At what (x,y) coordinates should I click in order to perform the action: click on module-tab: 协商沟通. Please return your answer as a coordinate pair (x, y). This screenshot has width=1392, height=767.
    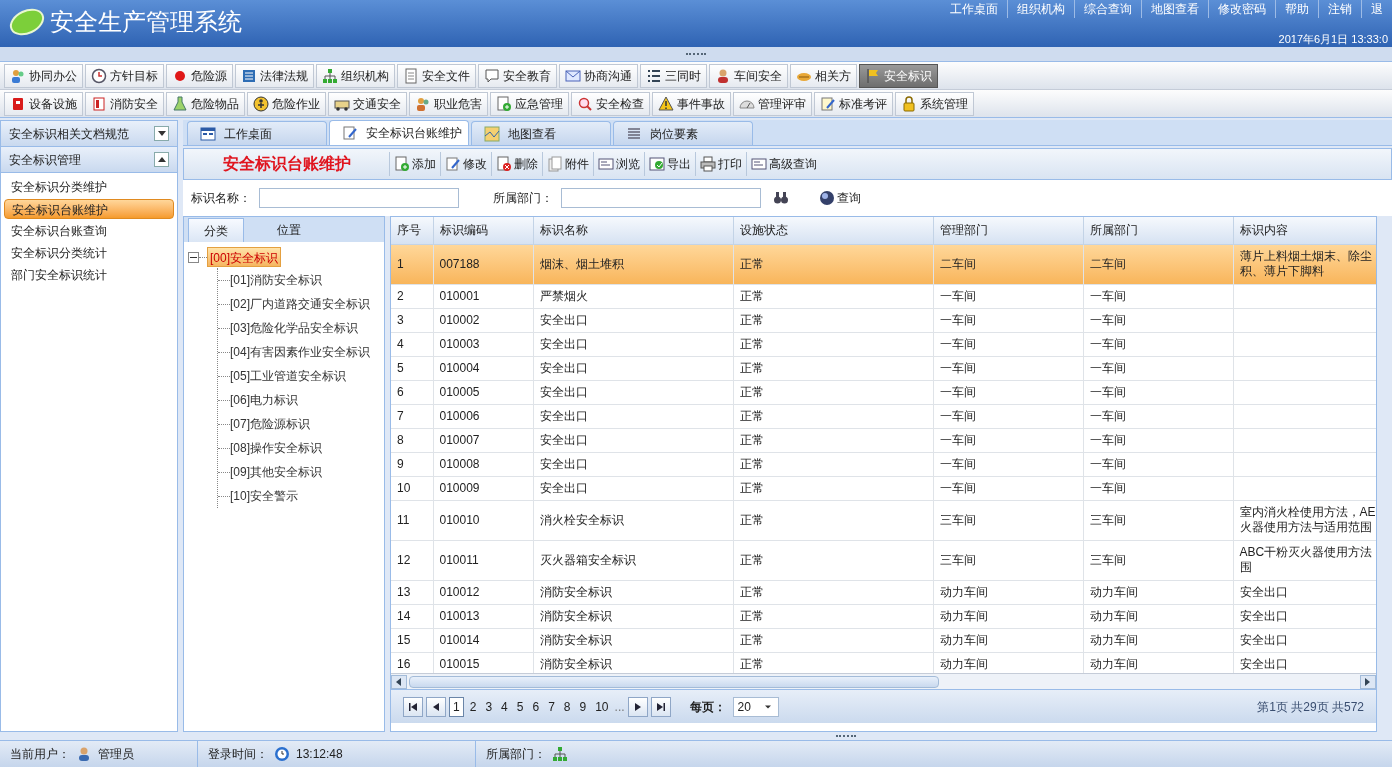
    Looking at the image, I should click on (598, 75).